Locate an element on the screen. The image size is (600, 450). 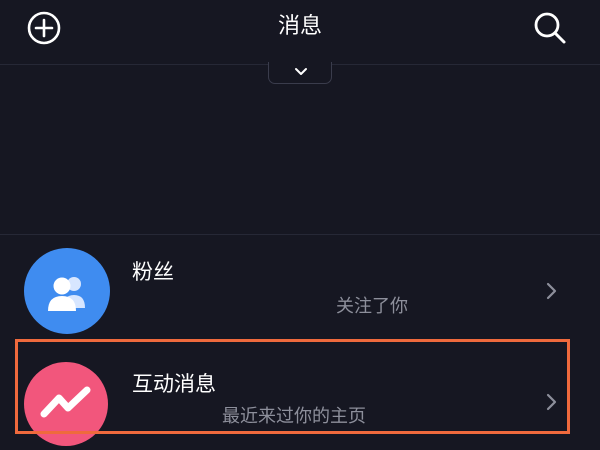
header-bar: 消息 is located at coordinates (300, 28).